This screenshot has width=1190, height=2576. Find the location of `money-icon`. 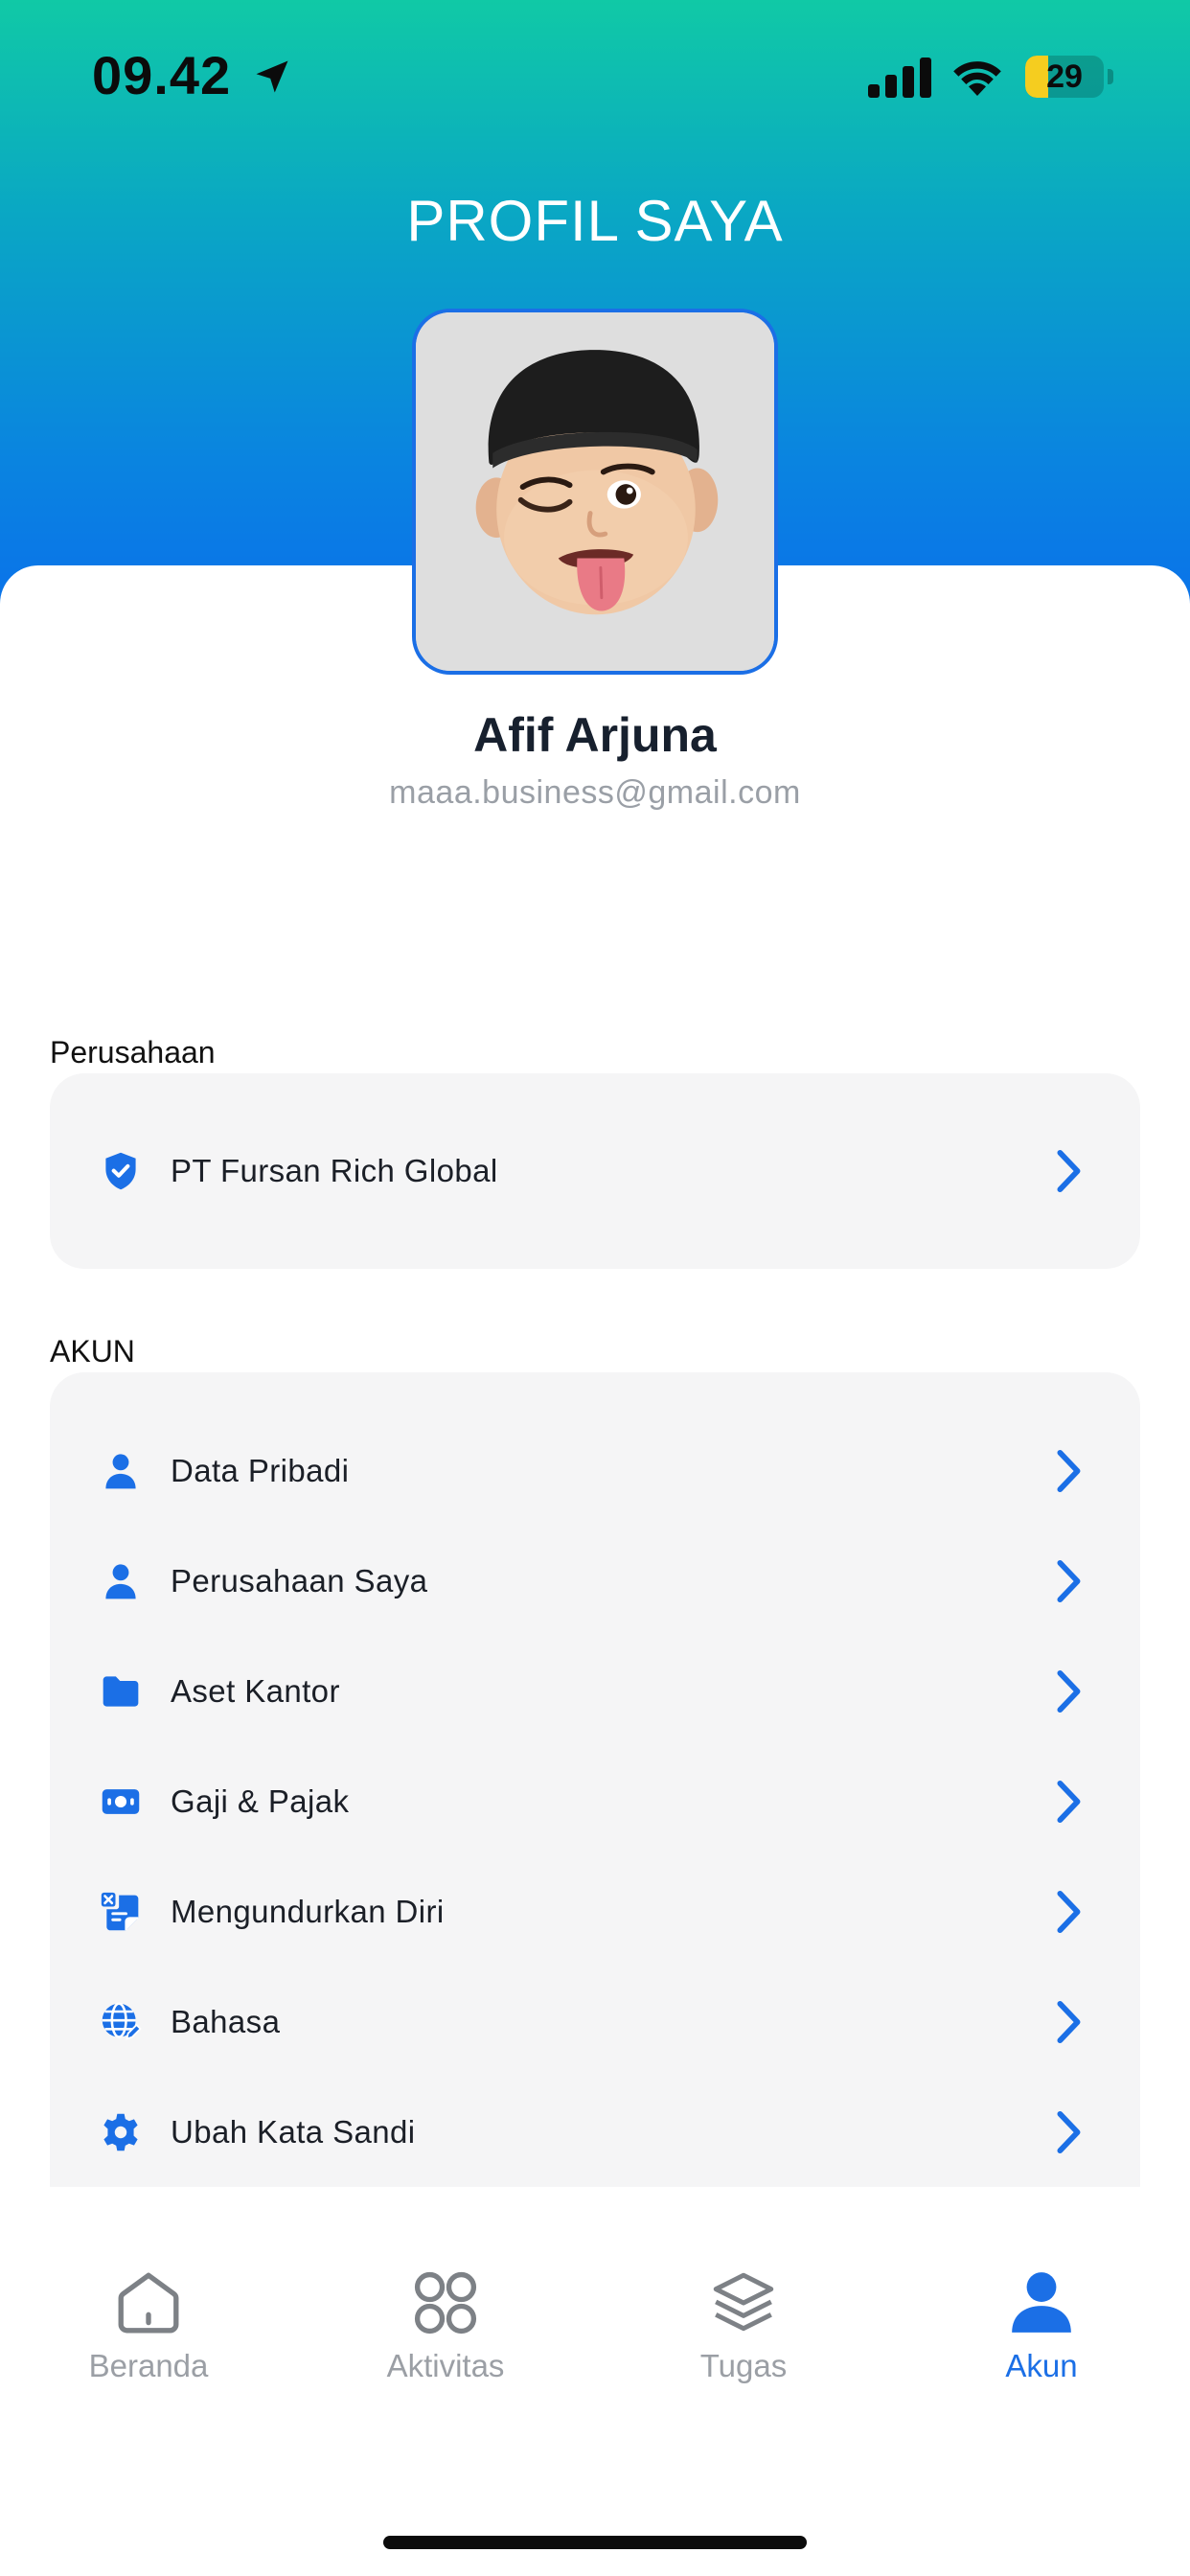

money-icon is located at coordinates (121, 1802).